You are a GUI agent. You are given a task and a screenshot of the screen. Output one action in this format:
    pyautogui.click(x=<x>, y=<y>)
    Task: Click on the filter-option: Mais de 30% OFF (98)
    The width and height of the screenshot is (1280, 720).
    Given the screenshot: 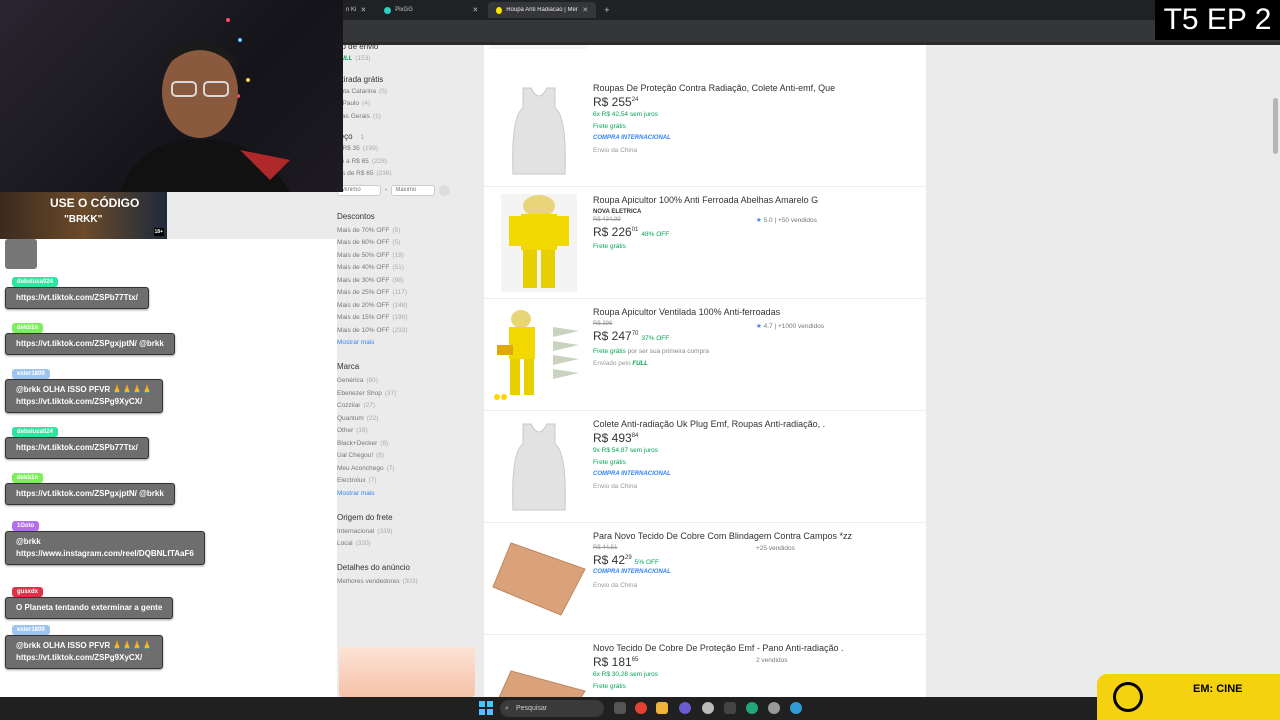 What is the action you would take?
    pyautogui.click(x=407, y=281)
    